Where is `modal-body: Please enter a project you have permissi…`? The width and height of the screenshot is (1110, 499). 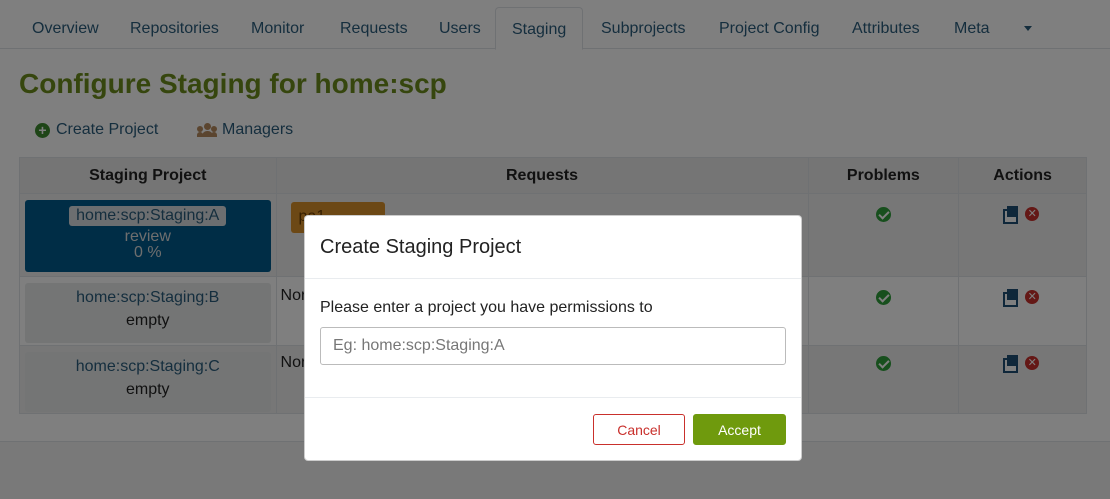 modal-body: Please enter a project you have permissi… is located at coordinates (553, 338).